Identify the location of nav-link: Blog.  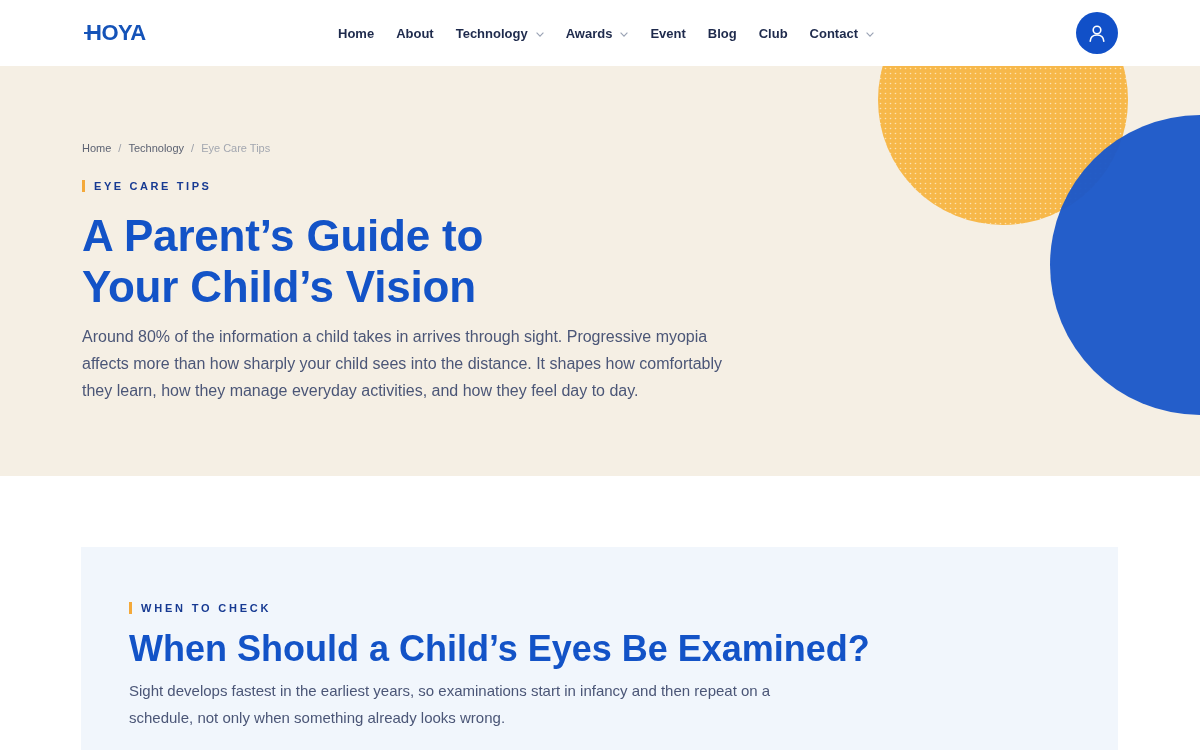
(722, 33).